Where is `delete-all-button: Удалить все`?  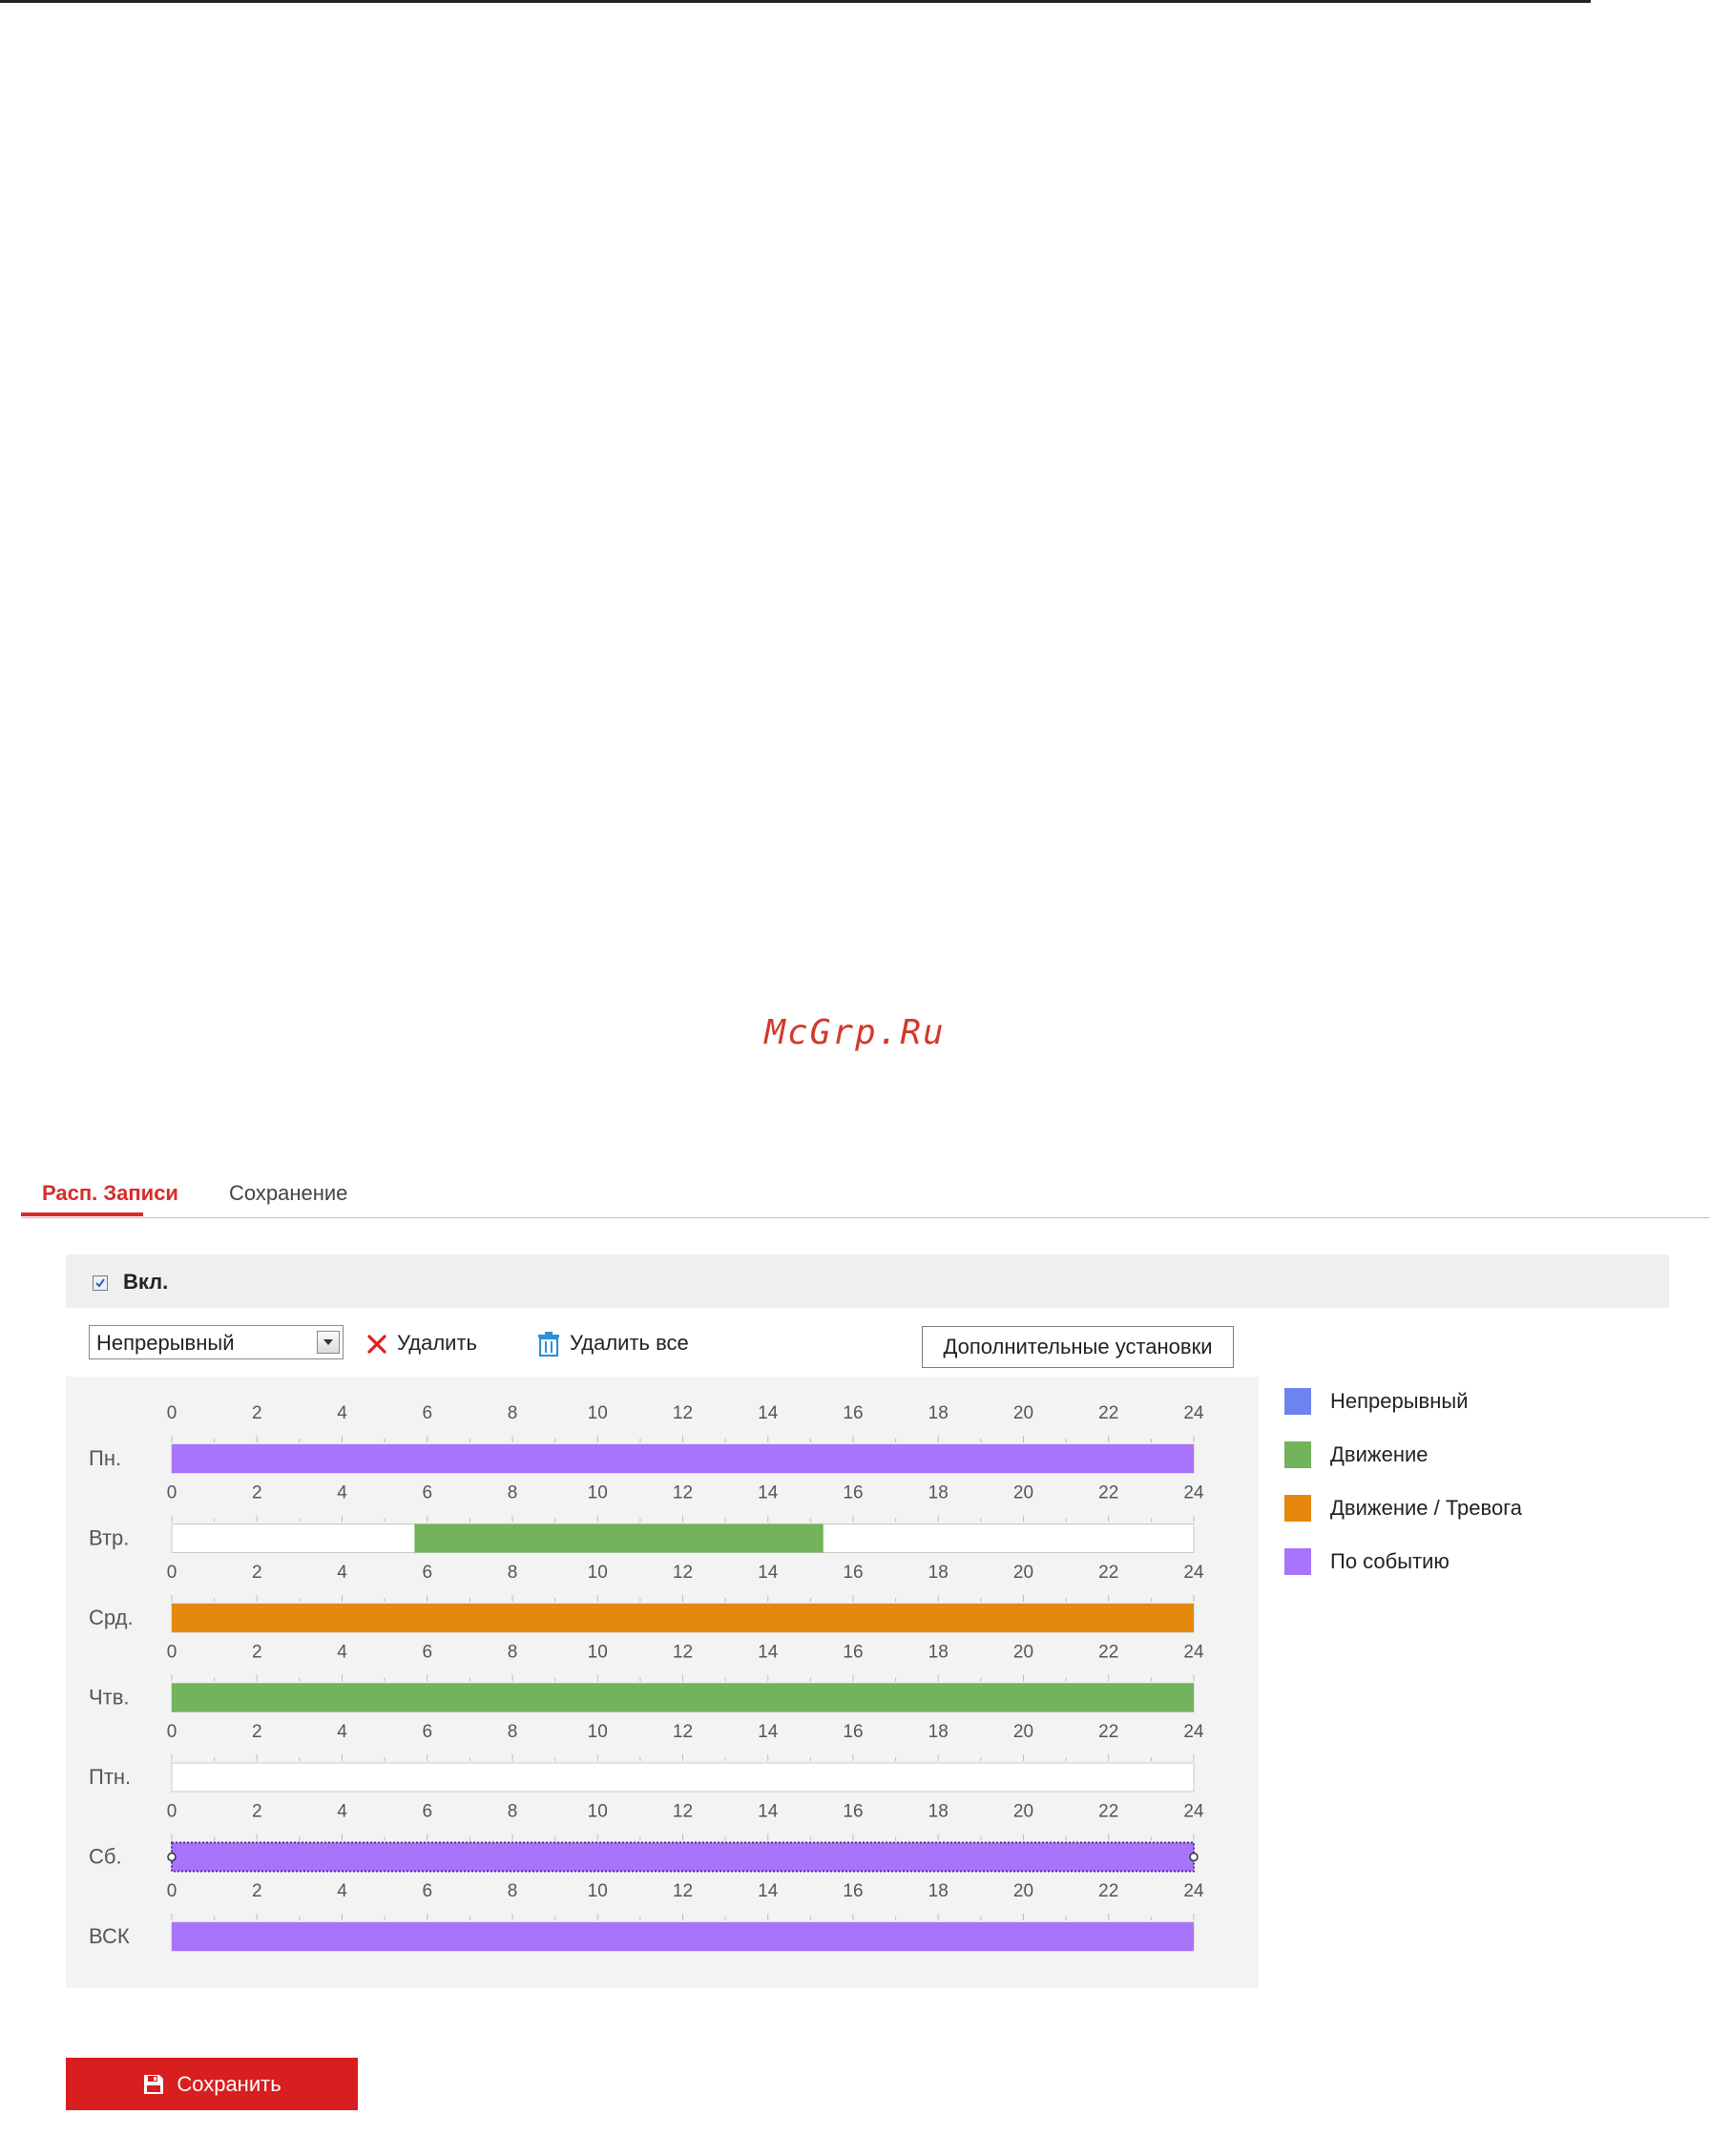
delete-all-button: Удалить все is located at coordinates (613, 1344).